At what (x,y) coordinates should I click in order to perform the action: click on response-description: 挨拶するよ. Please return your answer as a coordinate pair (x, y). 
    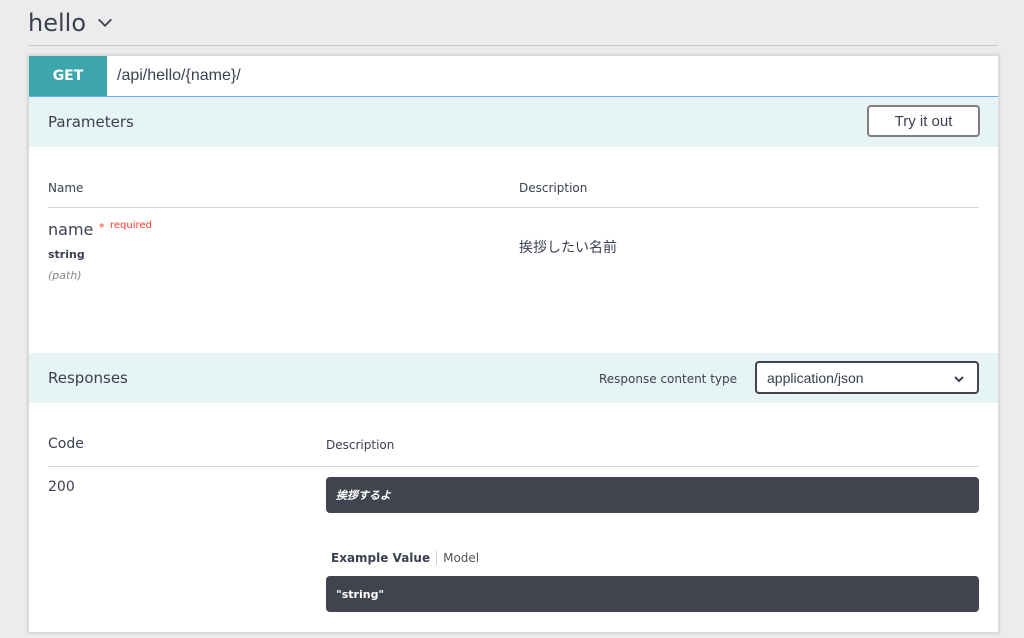
    Looking at the image, I should click on (652, 495).